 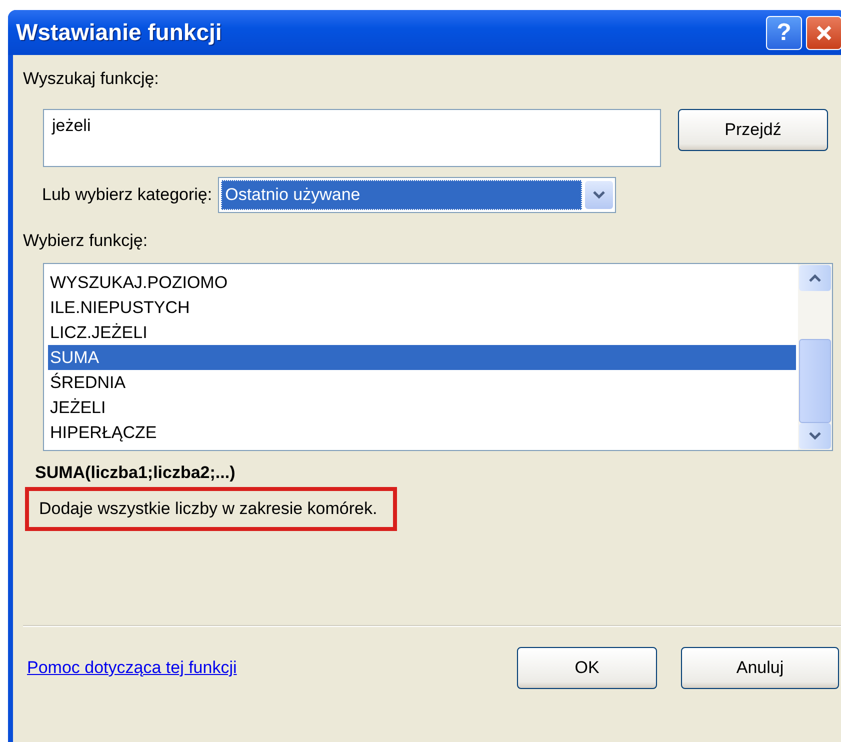 I want to click on scrollbar, so click(x=815, y=357).